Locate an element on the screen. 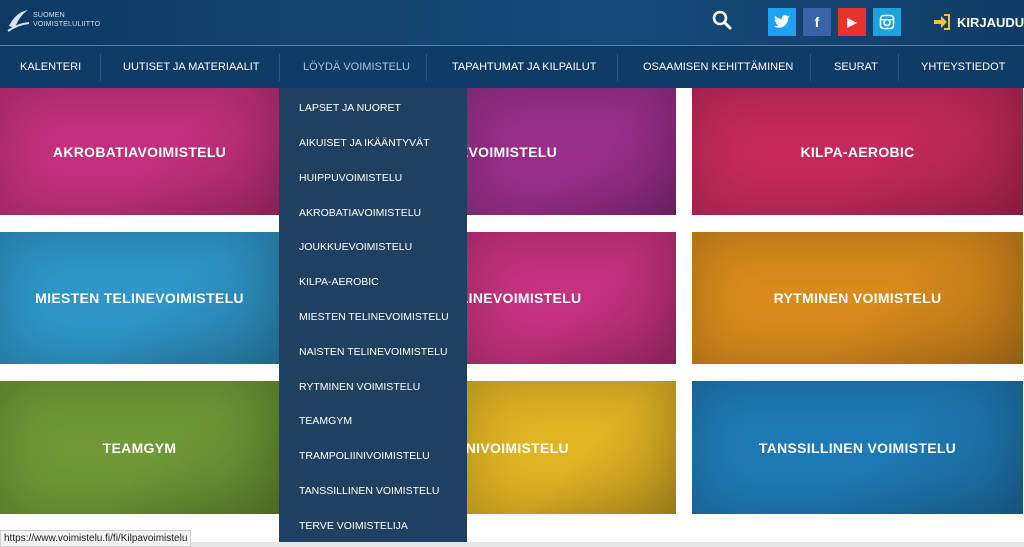 The width and height of the screenshot is (1024, 547). instagram-camera-icon is located at coordinates (887, 22).